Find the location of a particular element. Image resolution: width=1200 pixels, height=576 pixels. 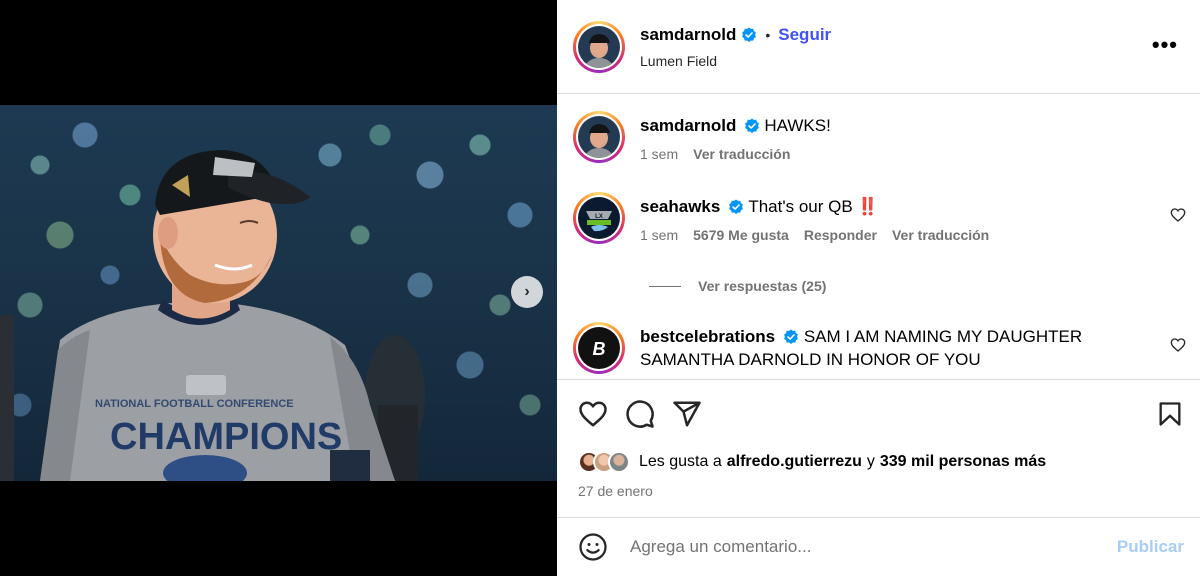

comment-text: SAM I AM NAMING MY DAUGHTER is located at coordinates (943, 336).